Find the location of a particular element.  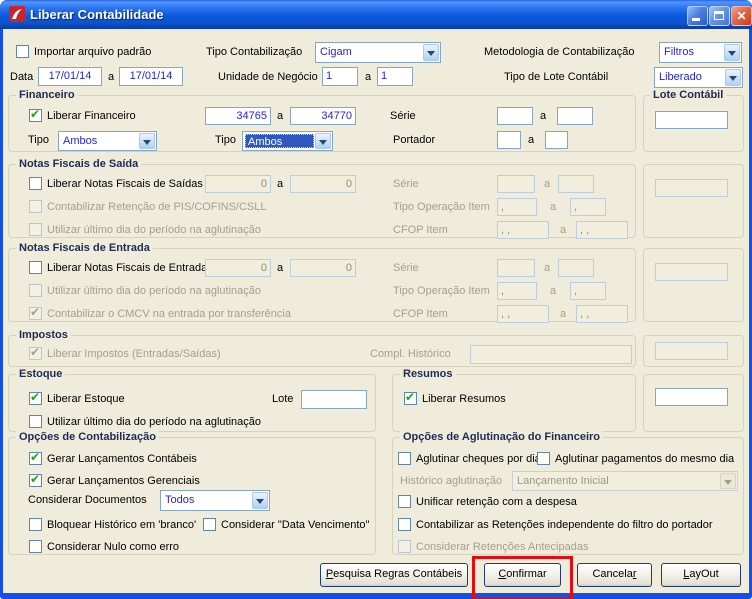

unidade-to-input: 1 is located at coordinates (395, 76).